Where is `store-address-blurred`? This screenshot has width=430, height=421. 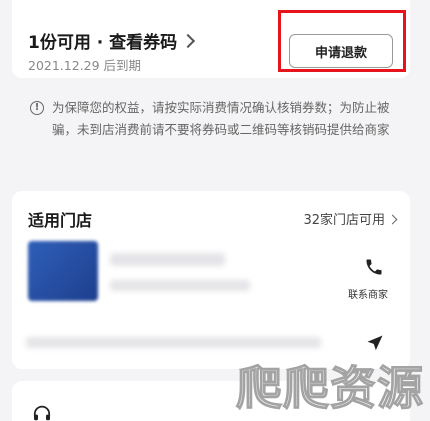
store-address-blurred is located at coordinates (173, 342).